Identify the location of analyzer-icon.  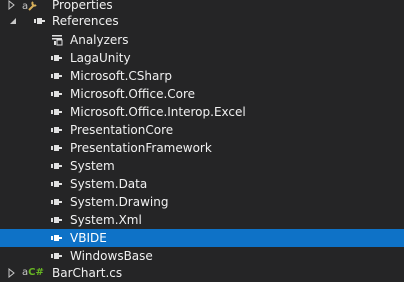
(57, 40).